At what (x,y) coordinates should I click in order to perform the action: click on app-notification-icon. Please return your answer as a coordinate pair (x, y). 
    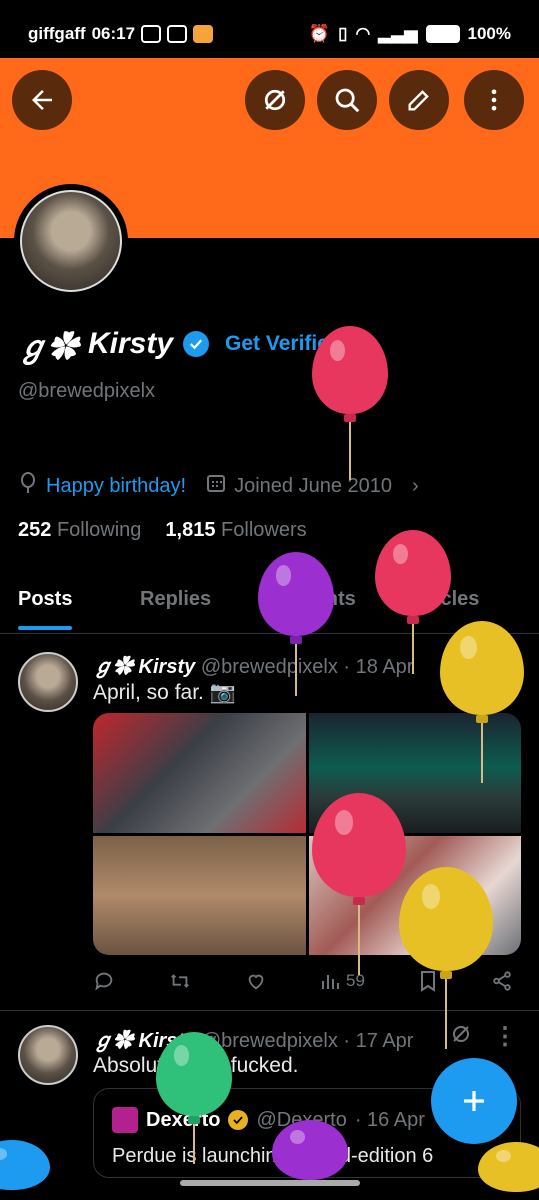
    Looking at the image, I should click on (177, 34).